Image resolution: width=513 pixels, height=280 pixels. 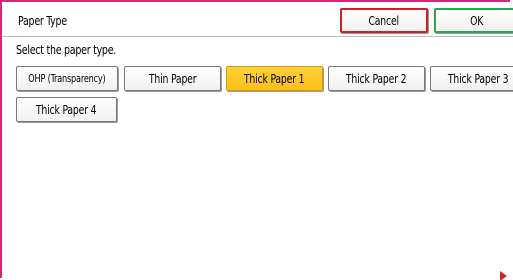 What do you see at coordinates (478, 78) in the screenshot?
I see `paper-type-label: Thick Paper 3` at bounding box center [478, 78].